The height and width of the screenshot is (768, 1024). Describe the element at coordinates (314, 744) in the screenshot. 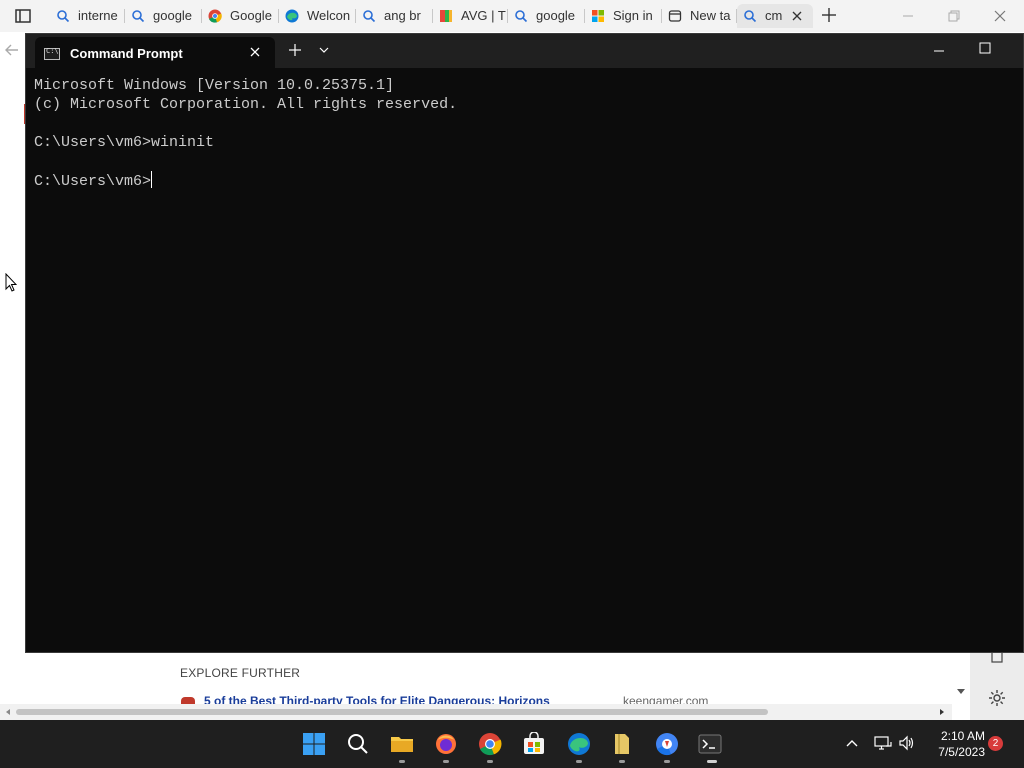

I see `start-icon` at that location.